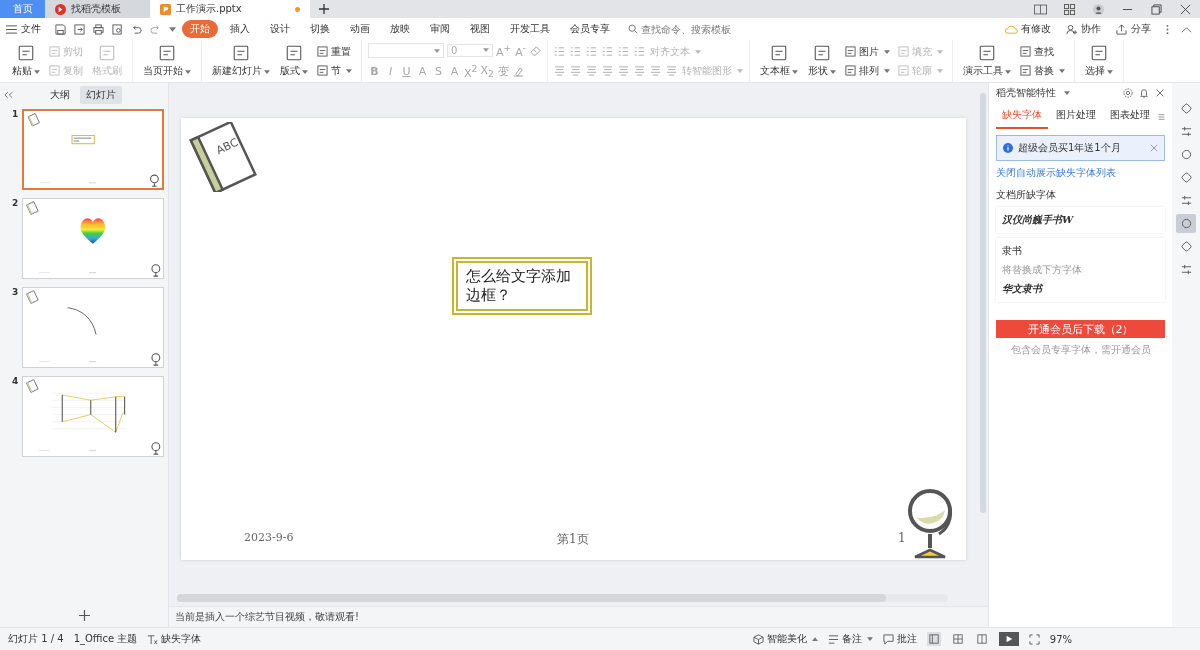  What do you see at coordinates (240, 29) in the screenshot?
I see `ribbon-tab: 插入` at bounding box center [240, 29].